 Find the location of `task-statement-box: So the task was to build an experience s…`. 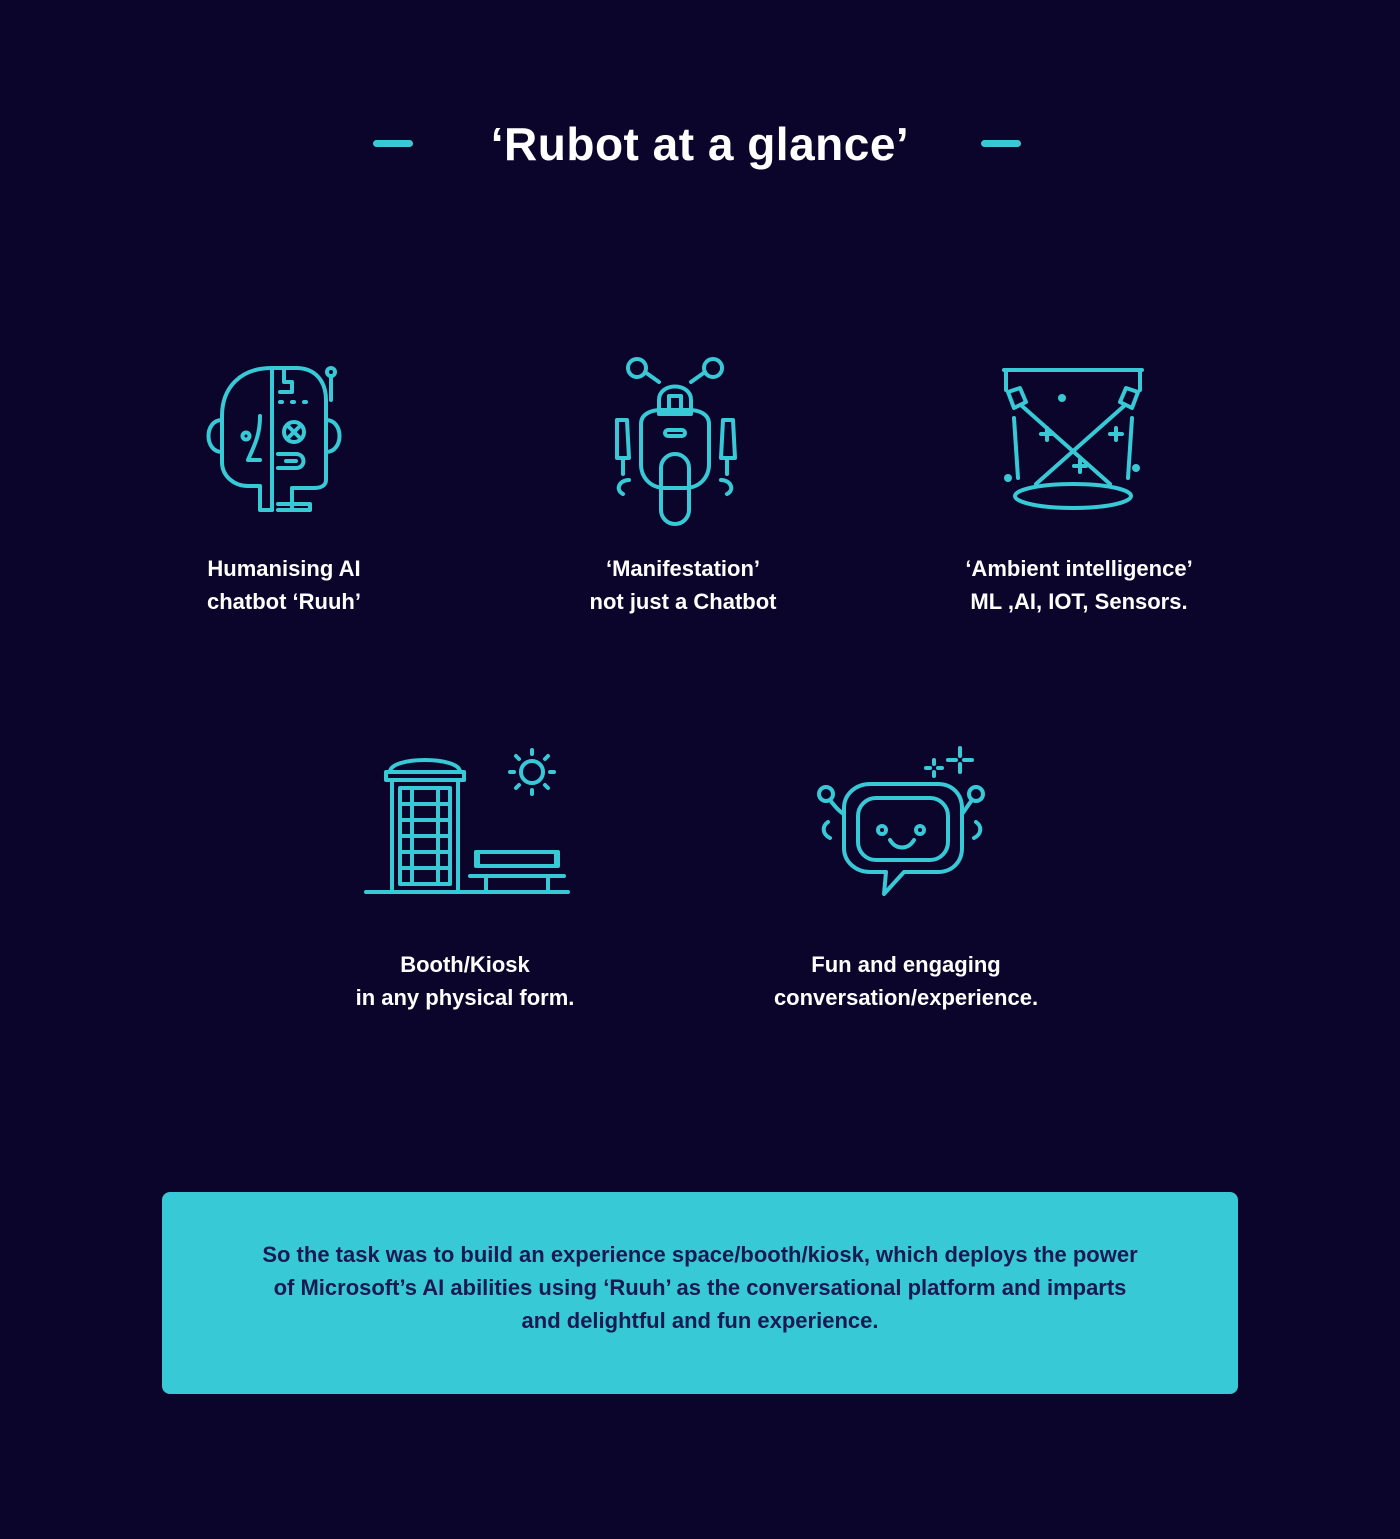

task-statement-box: So the task was to build an experience s… is located at coordinates (700, 1293).